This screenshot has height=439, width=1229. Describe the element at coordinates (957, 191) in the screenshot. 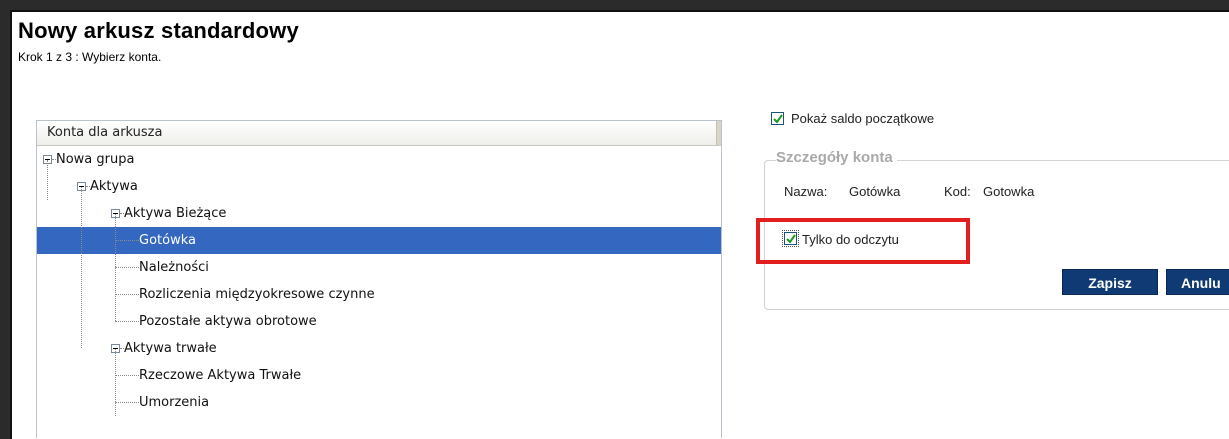

I see `account-code-label: Kod:` at that location.